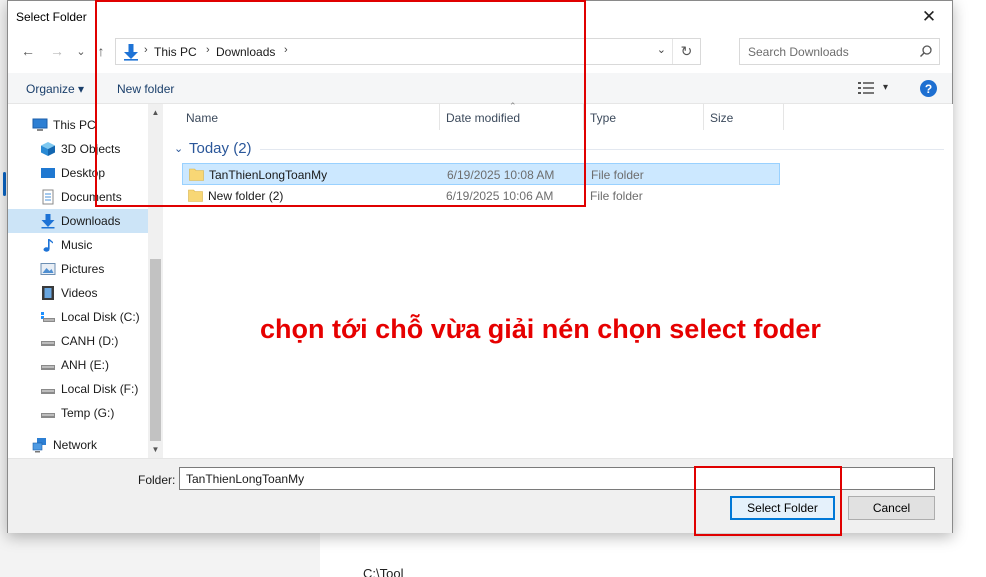  I want to click on background-path-text: C:\Tool, so click(383, 571).